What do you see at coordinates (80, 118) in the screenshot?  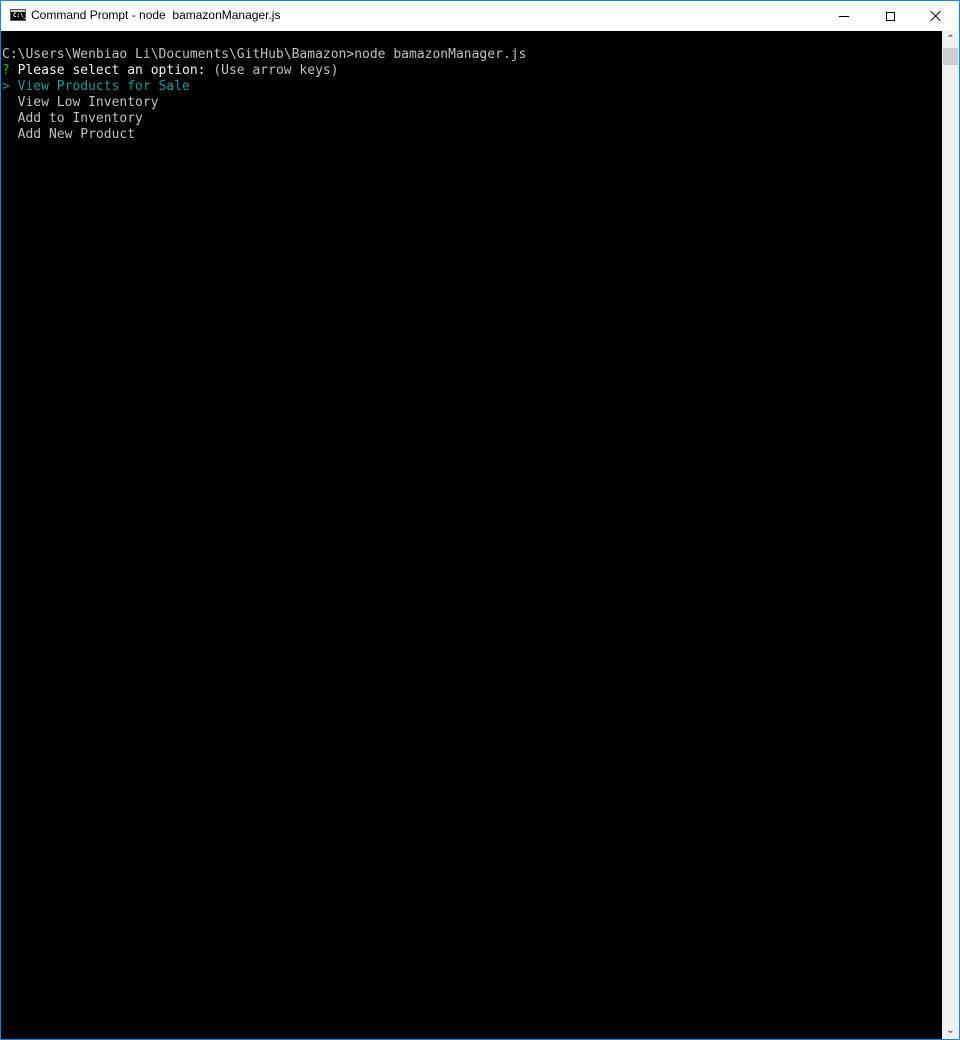 I see `menu-option-label: Add to Inventory` at bounding box center [80, 118].